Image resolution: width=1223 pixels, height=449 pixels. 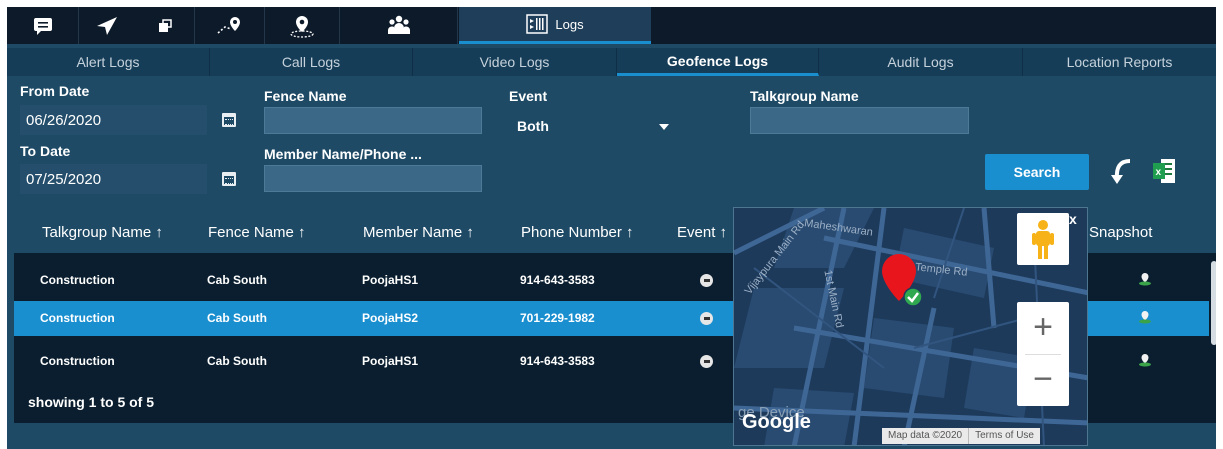 What do you see at coordinates (718, 62) in the screenshot?
I see `tab-geofence-logs: Geofence Logs` at bounding box center [718, 62].